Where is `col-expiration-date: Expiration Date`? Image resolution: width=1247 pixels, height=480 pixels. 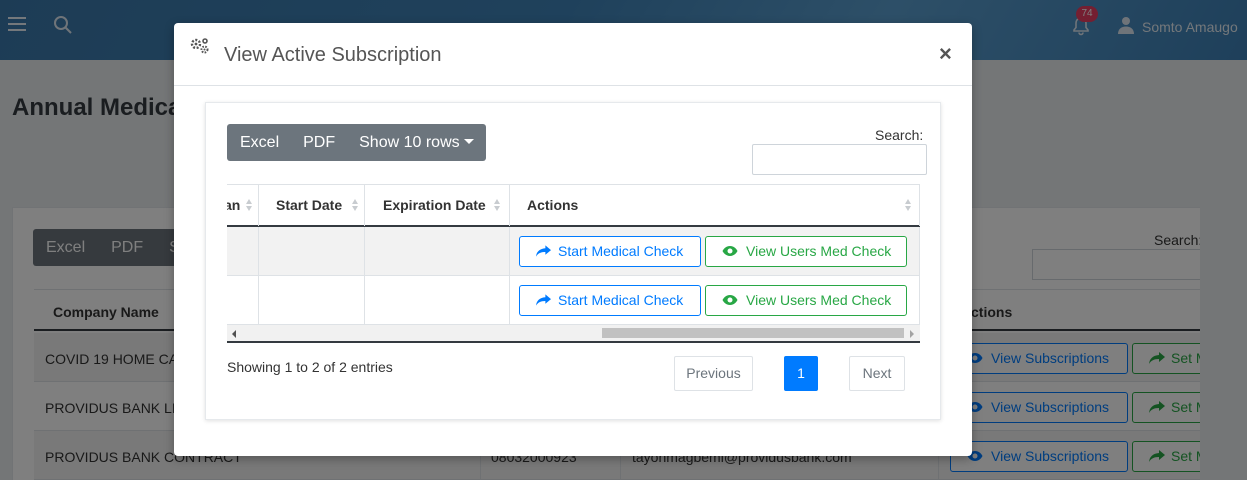 col-expiration-date: Expiration Date is located at coordinates (434, 205).